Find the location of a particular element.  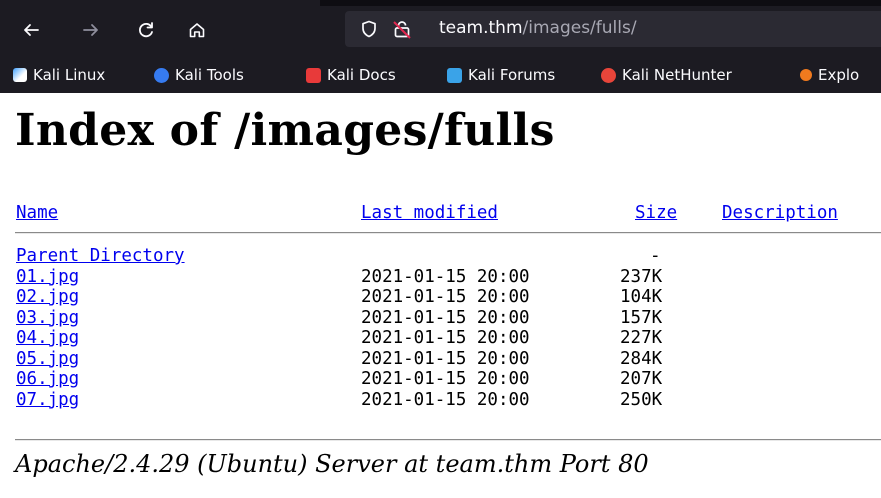

back-button is located at coordinates (31, 30).